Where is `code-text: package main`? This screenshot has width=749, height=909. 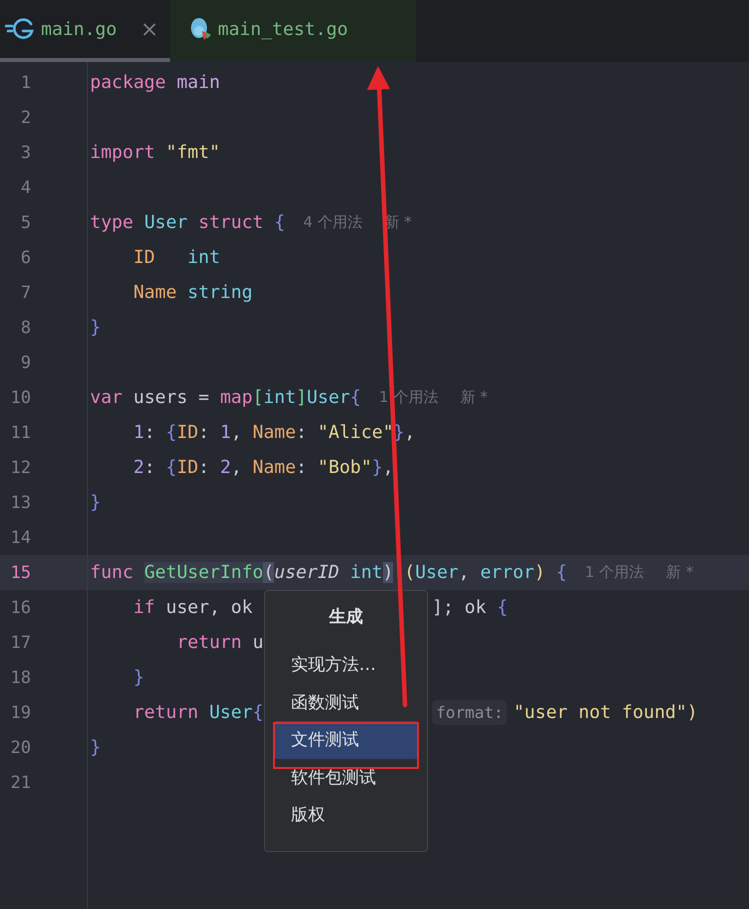
code-text: package main is located at coordinates (155, 82).